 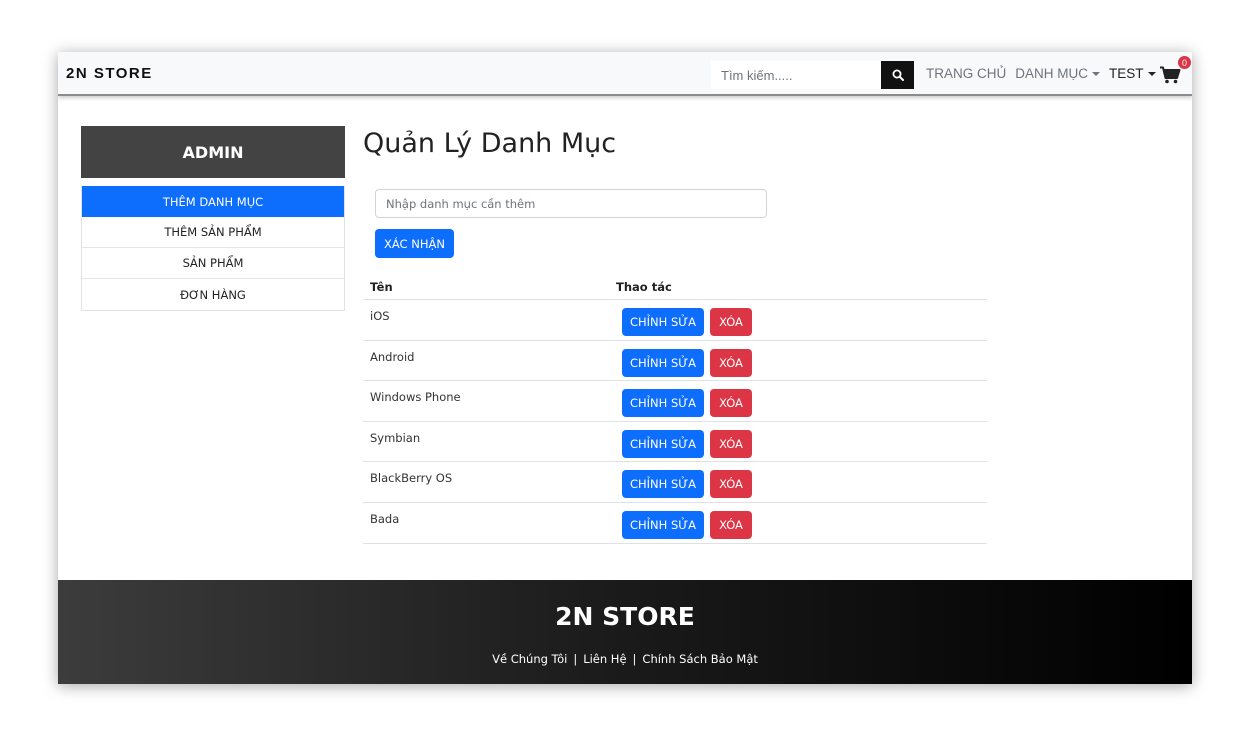 I want to click on nav-link-user-label: TEST, so click(x=1126, y=73).